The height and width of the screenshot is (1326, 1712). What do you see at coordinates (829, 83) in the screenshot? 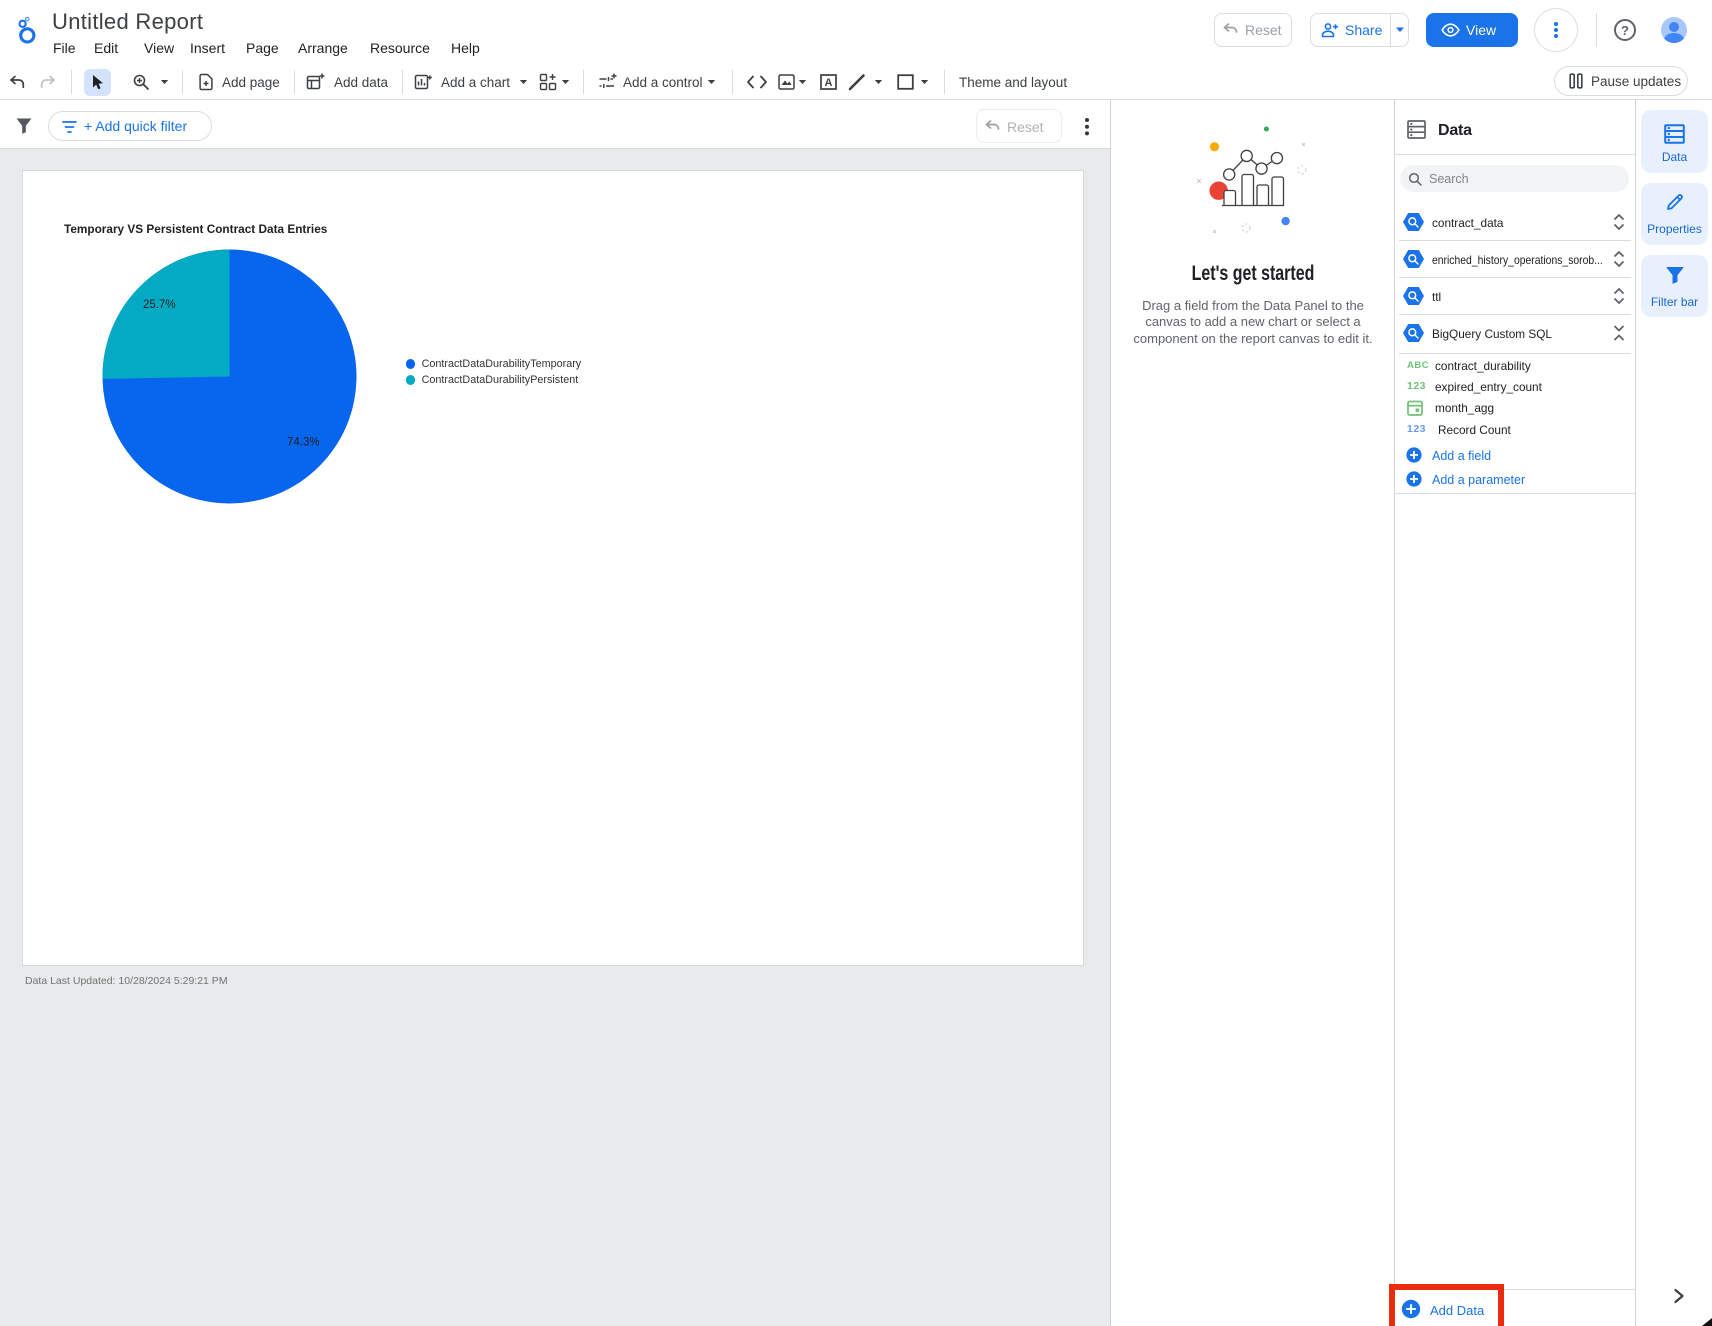
I see `svg-text: A` at bounding box center [829, 83].